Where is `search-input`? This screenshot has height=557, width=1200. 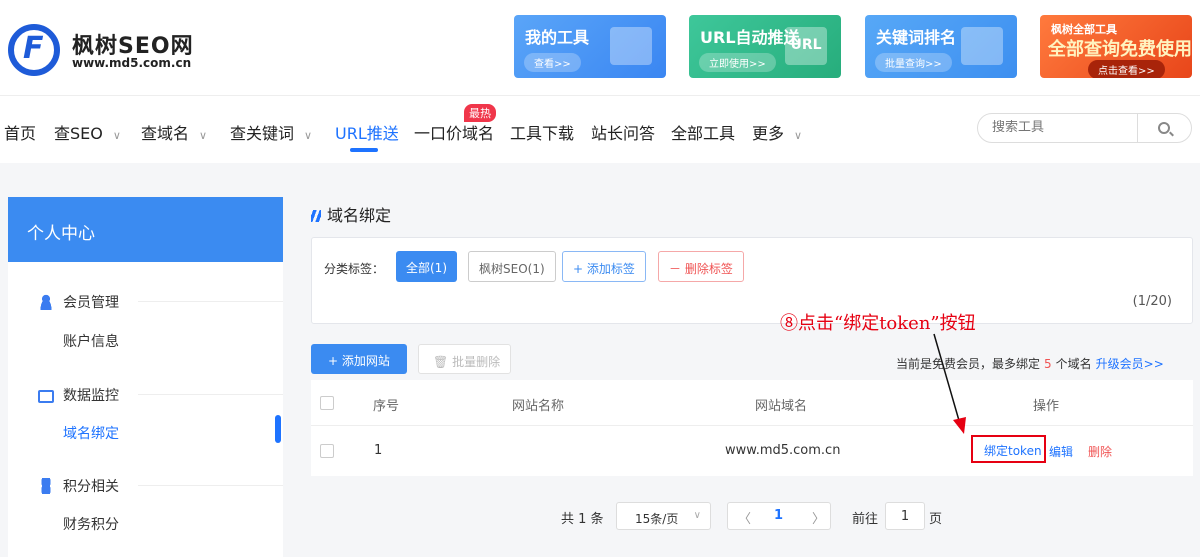 search-input is located at coordinates (1062, 127).